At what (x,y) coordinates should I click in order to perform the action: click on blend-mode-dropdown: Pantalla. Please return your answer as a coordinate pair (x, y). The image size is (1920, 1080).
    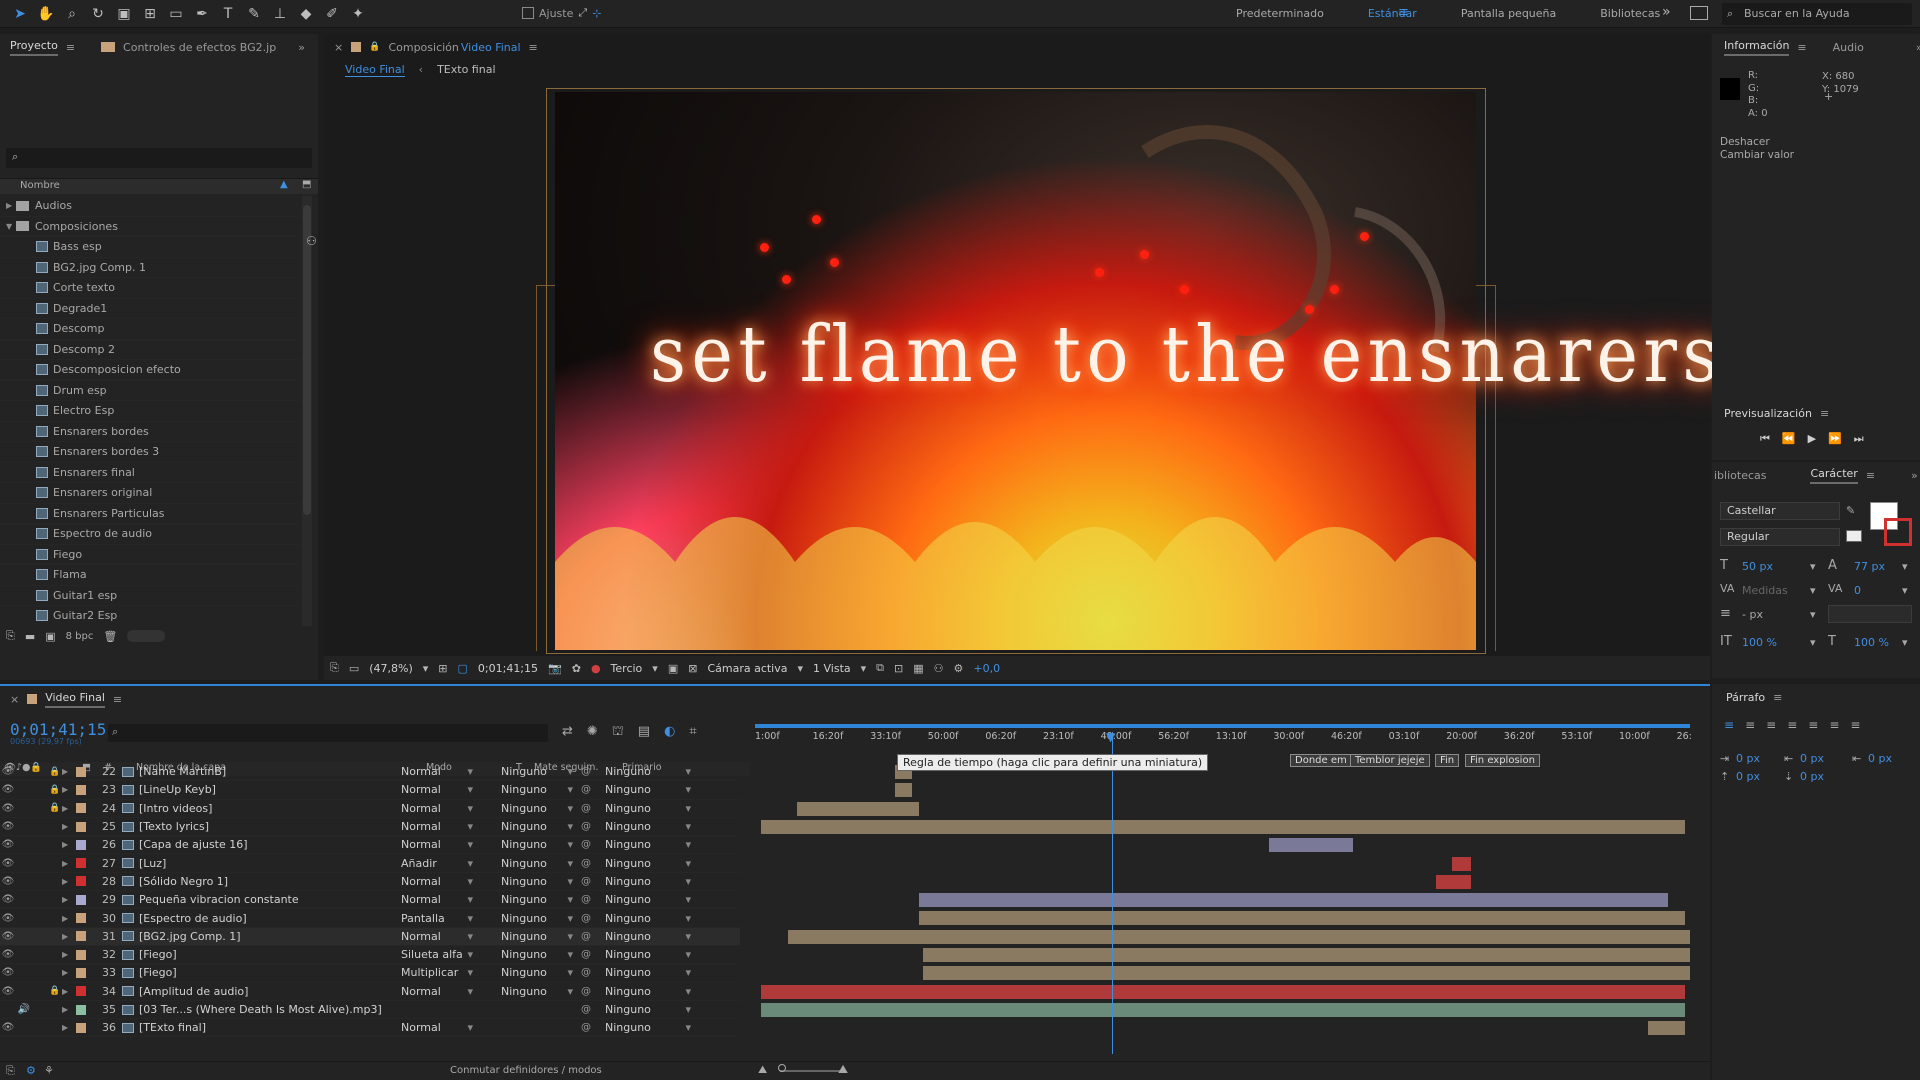
    Looking at the image, I should click on (441, 918).